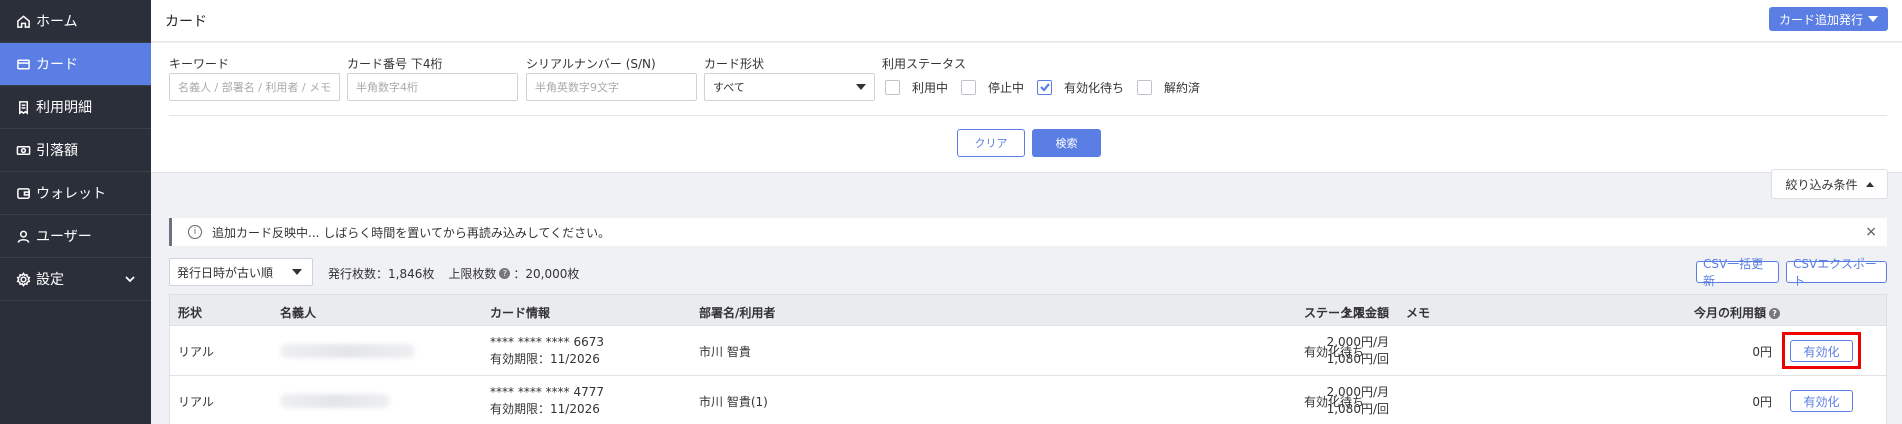 The width and height of the screenshot is (1902, 424). Describe the element at coordinates (547, 401) in the screenshot. I see `card-info: **** **** **** 4777 有効期限：11/2026` at that location.